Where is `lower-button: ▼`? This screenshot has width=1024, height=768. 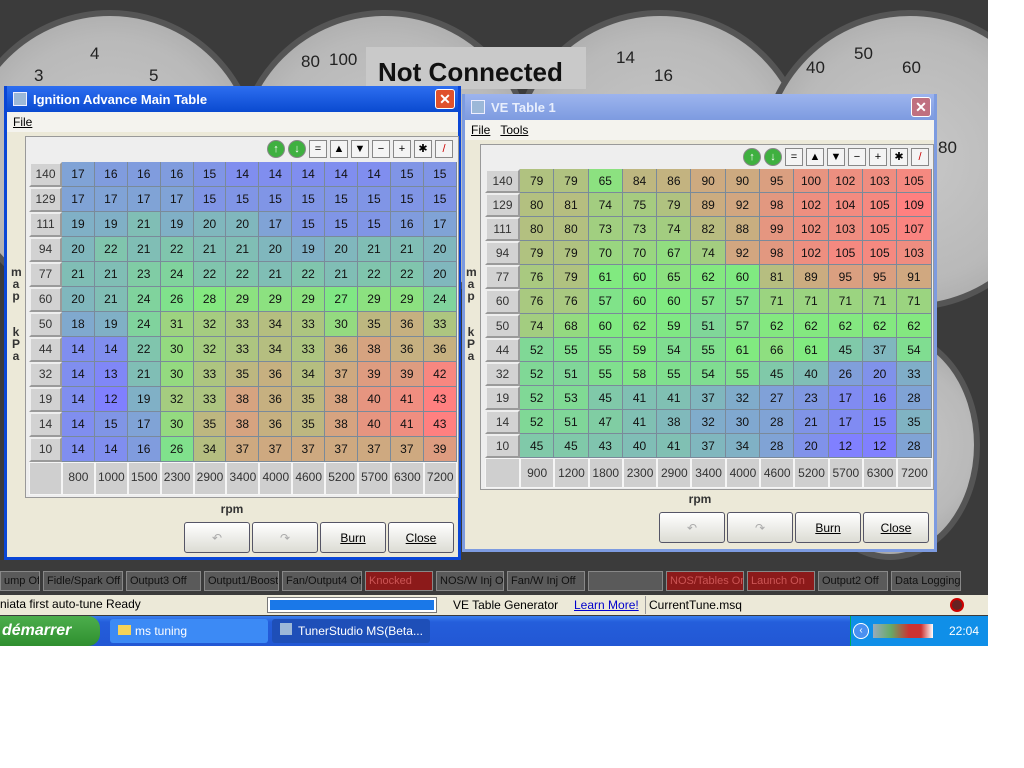
lower-button: ▼ is located at coordinates (360, 149).